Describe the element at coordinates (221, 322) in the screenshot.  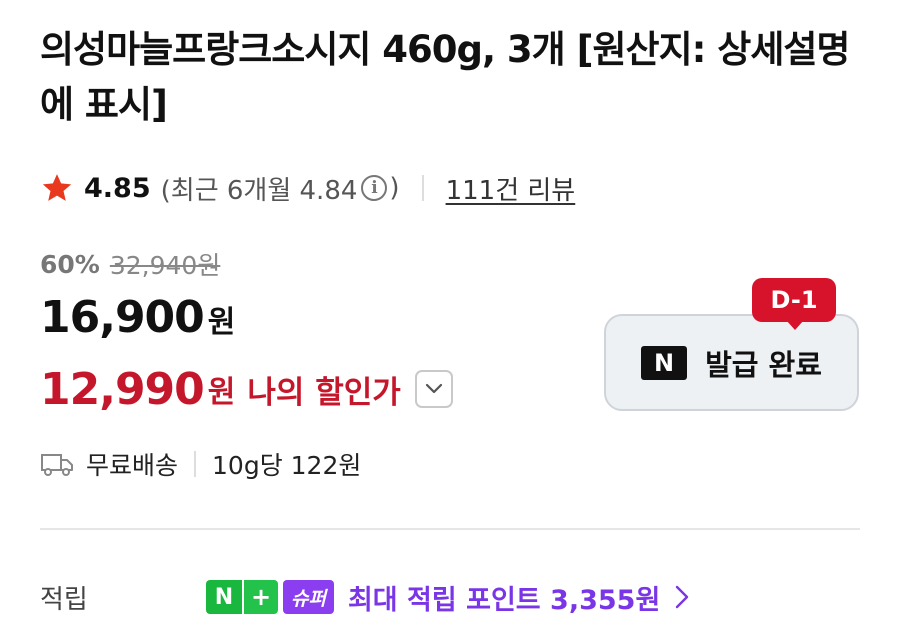
I see `sale-price-unit: 원` at that location.